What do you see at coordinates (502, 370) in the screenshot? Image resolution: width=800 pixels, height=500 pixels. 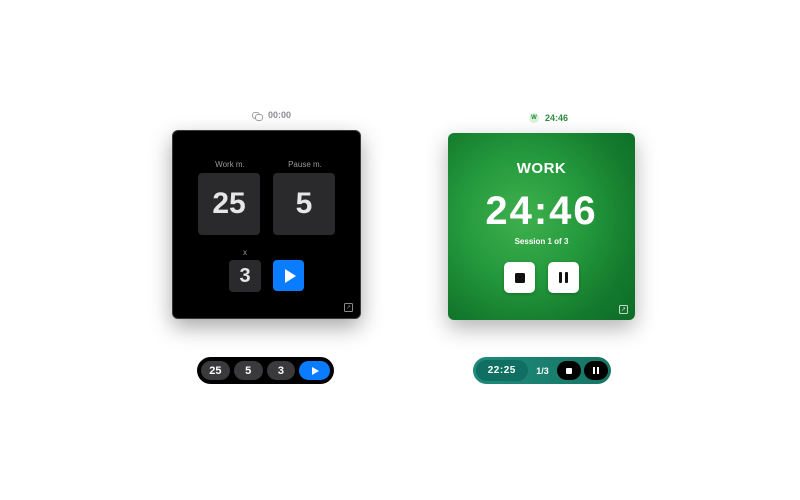 I see `compact-countdown-time: 22:25` at bounding box center [502, 370].